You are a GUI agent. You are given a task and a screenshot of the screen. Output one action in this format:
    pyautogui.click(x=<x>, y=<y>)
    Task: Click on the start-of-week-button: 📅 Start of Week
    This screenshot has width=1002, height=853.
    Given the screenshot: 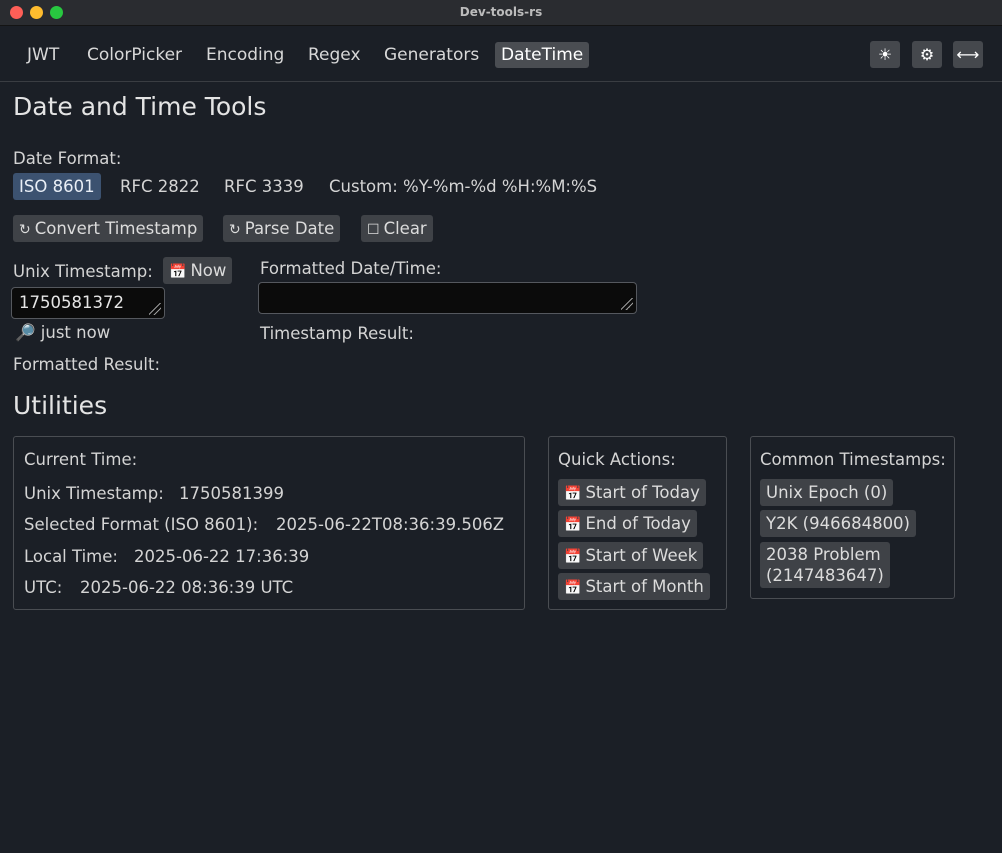 What is the action you would take?
    pyautogui.click(x=631, y=555)
    